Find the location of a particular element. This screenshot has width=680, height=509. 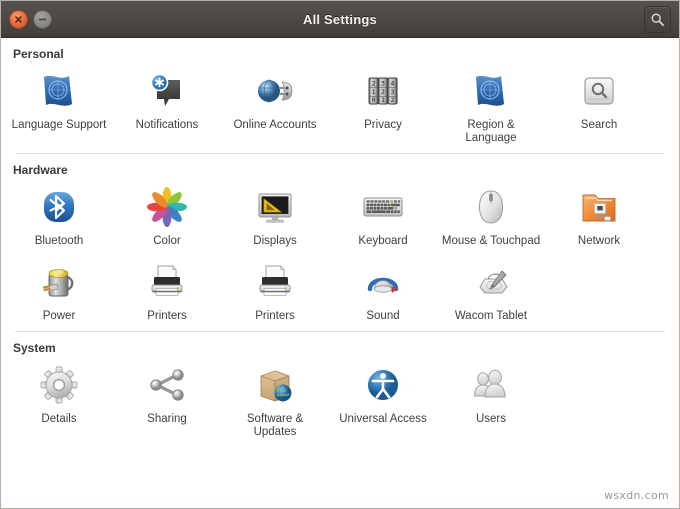

settings-tile-label: Bluetooth is located at coordinates (59, 241).